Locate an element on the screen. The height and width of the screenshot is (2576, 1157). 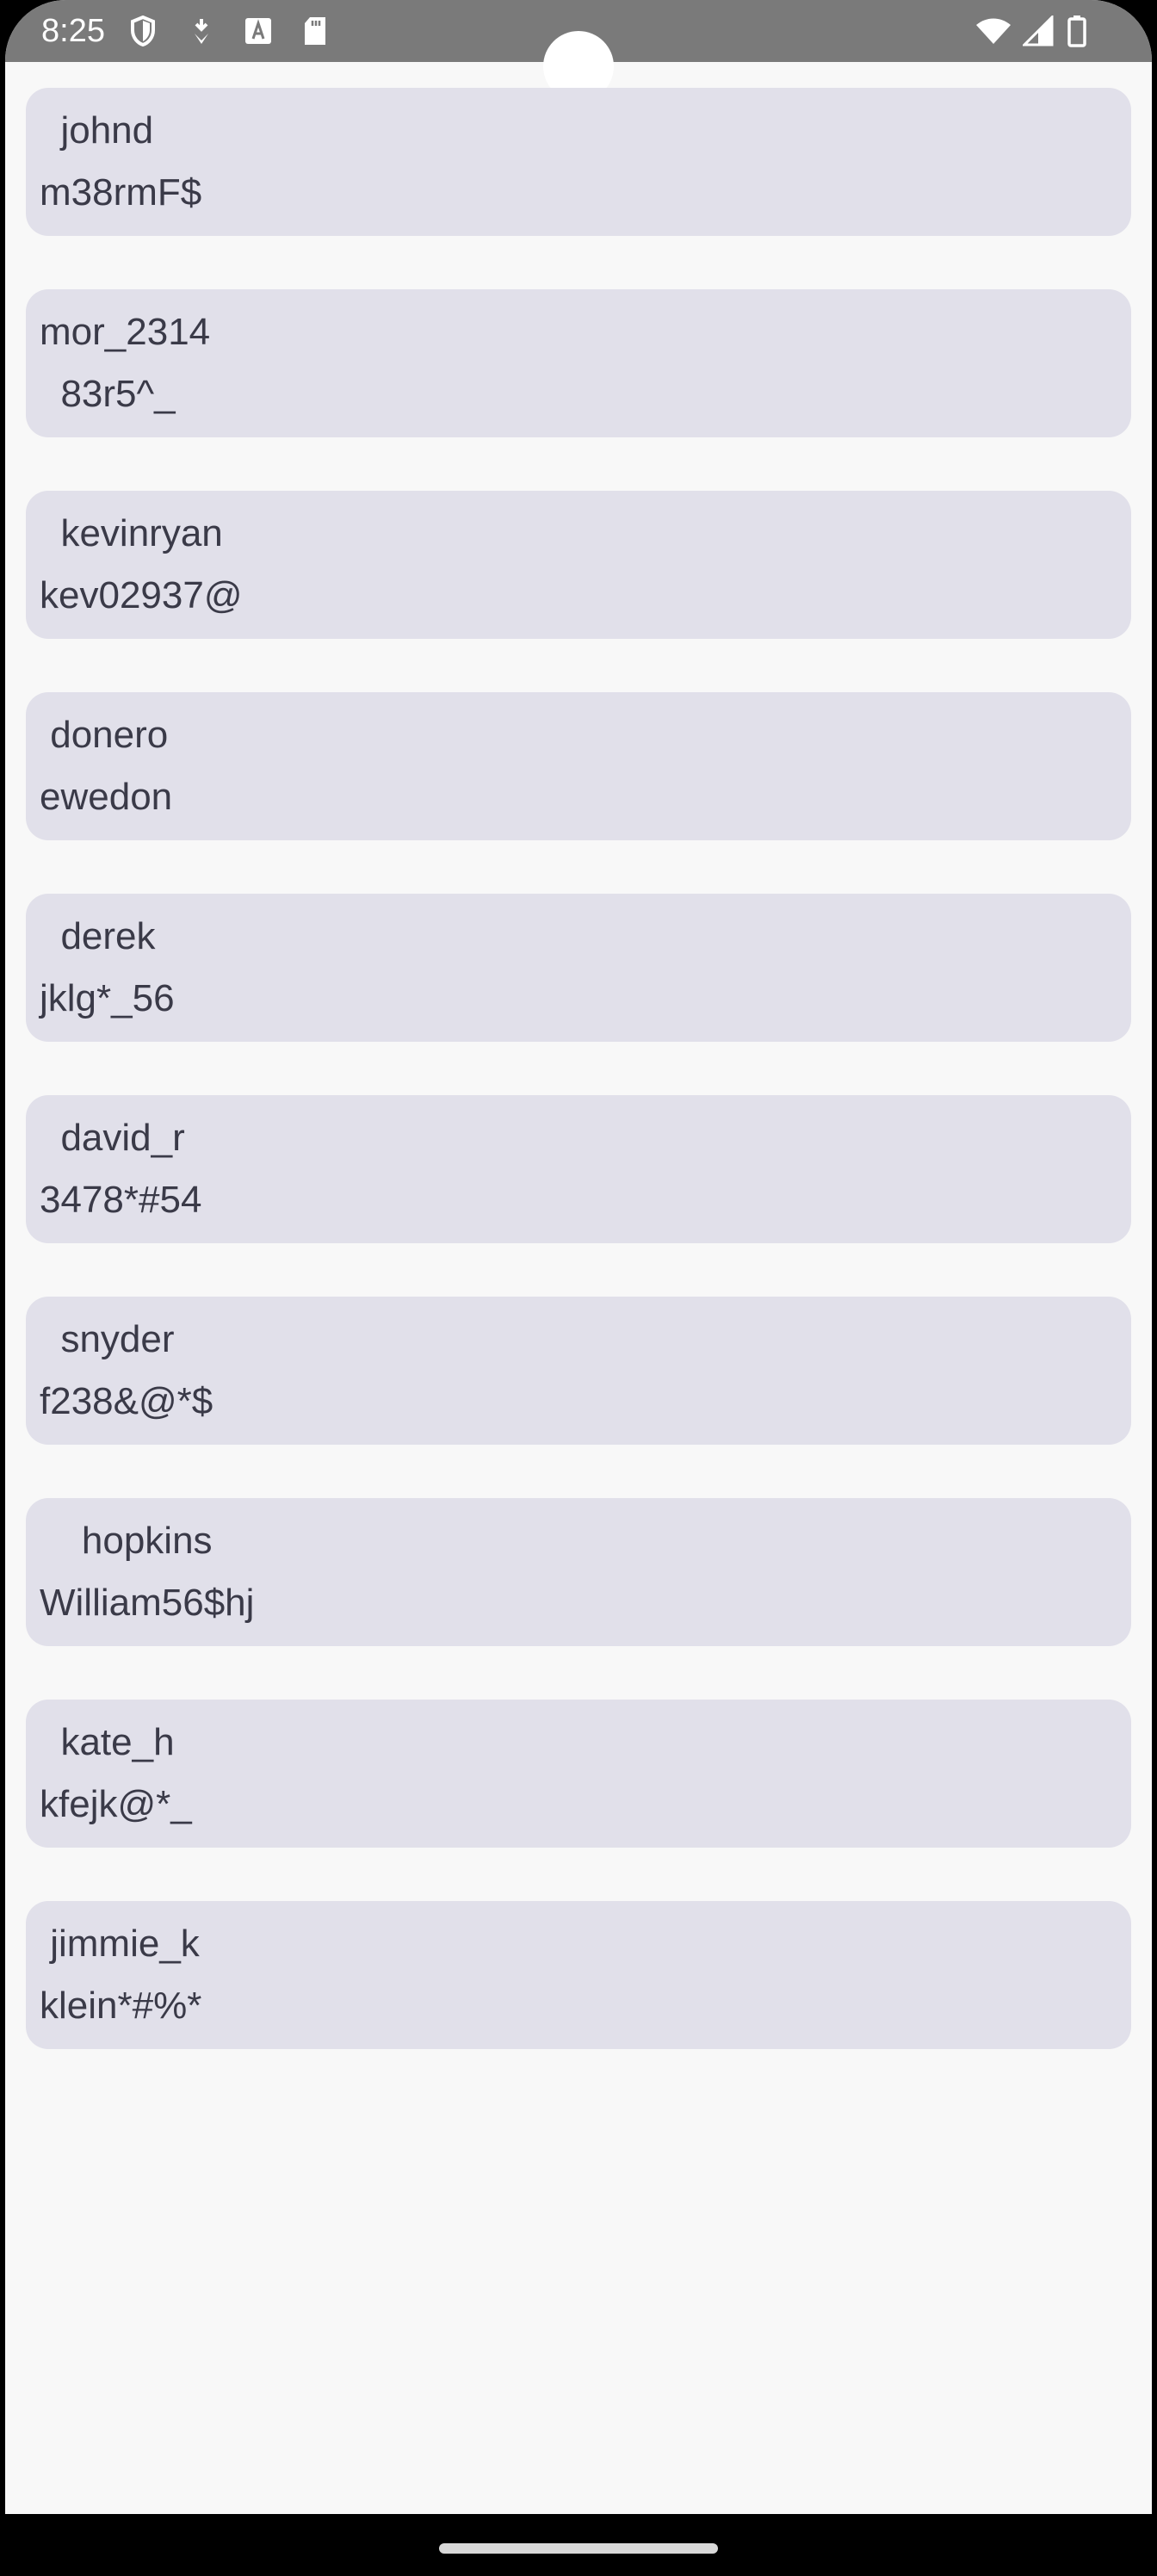
username-label: donero is located at coordinates (104, 735).